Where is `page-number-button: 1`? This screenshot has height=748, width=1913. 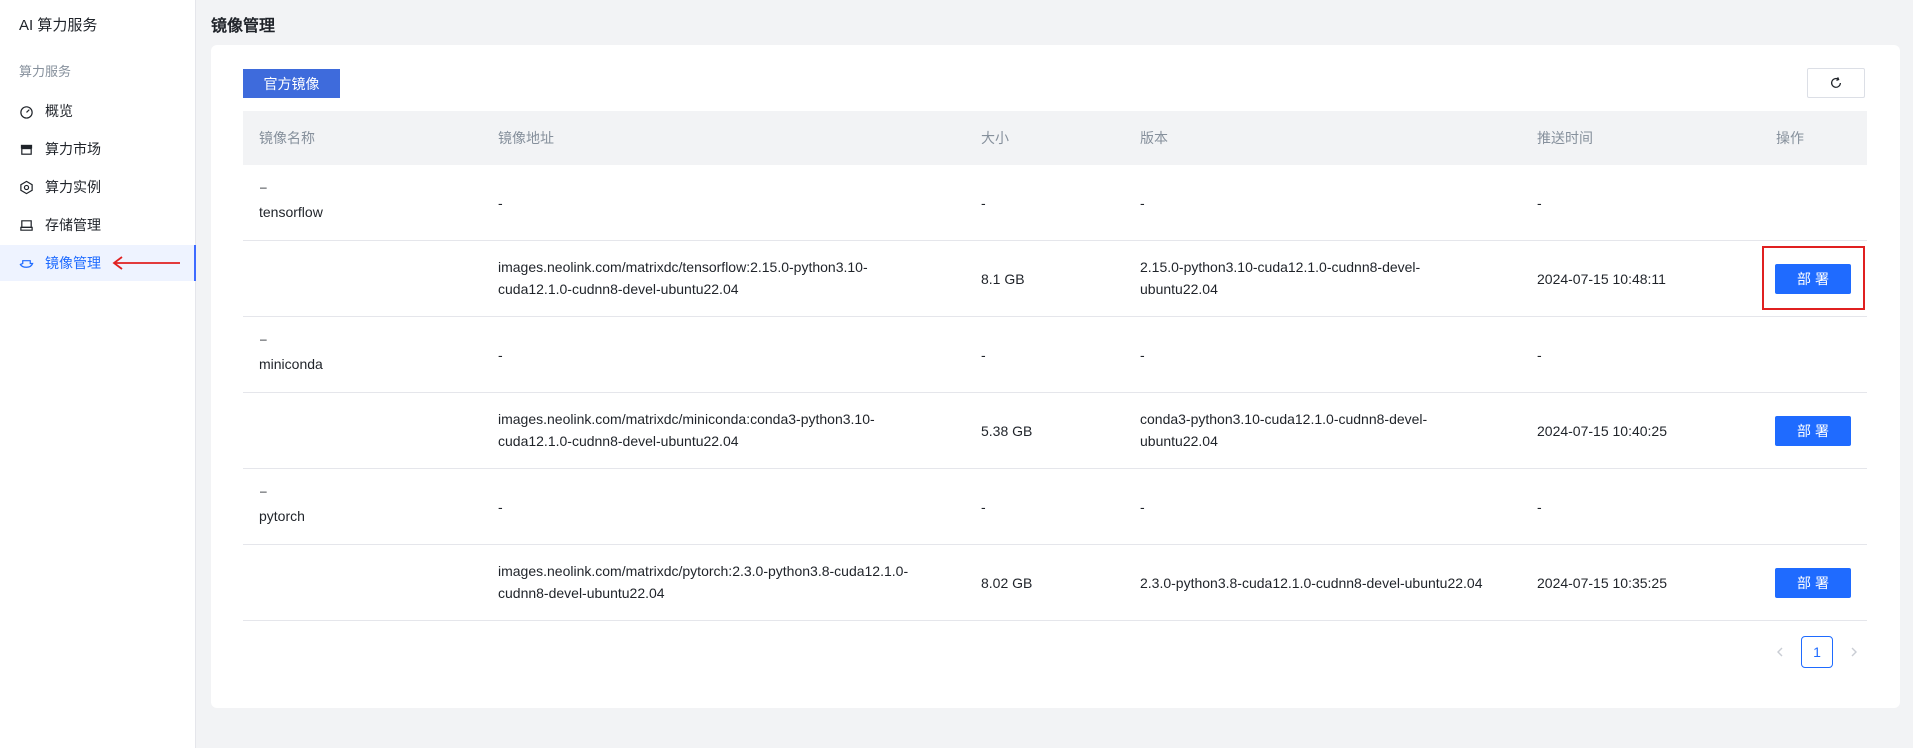 page-number-button: 1 is located at coordinates (1817, 652).